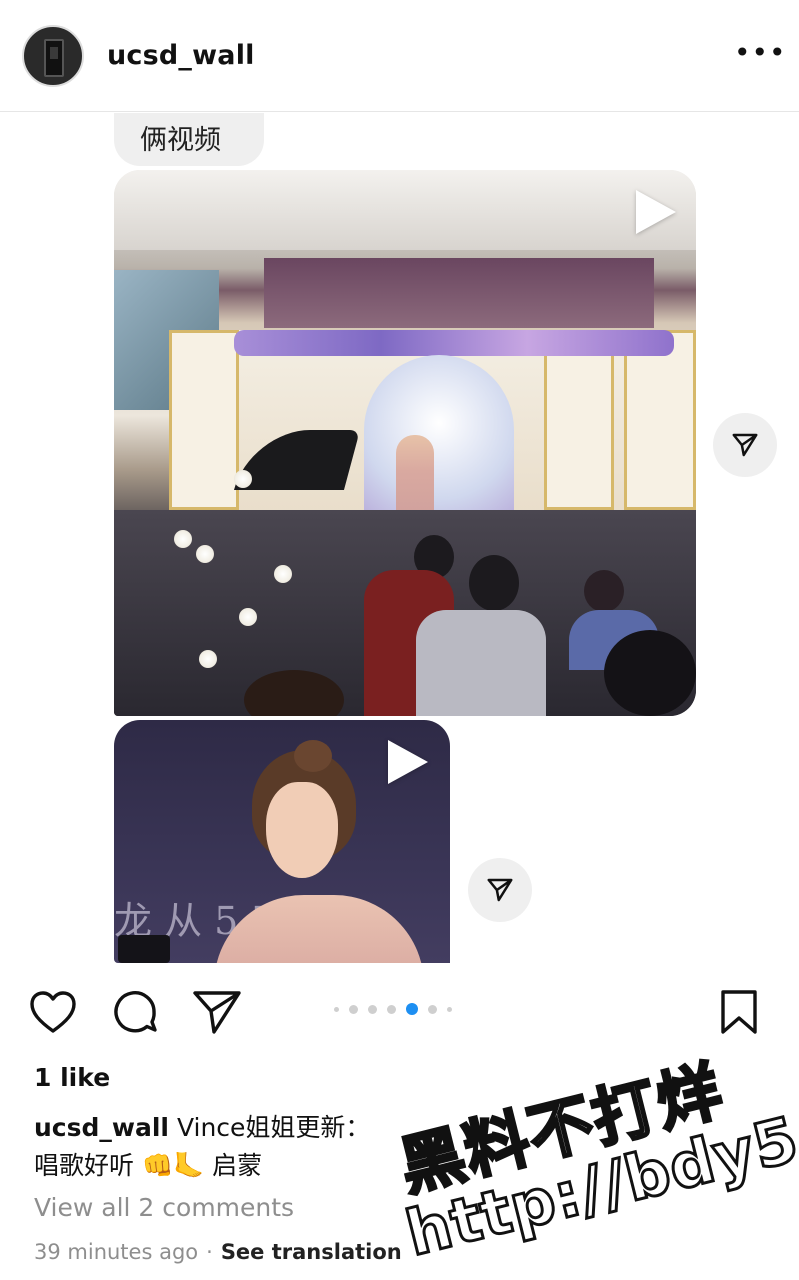  What do you see at coordinates (439, 440) in the screenshot?
I see `stage-arch` at bounding box center [439, 440].